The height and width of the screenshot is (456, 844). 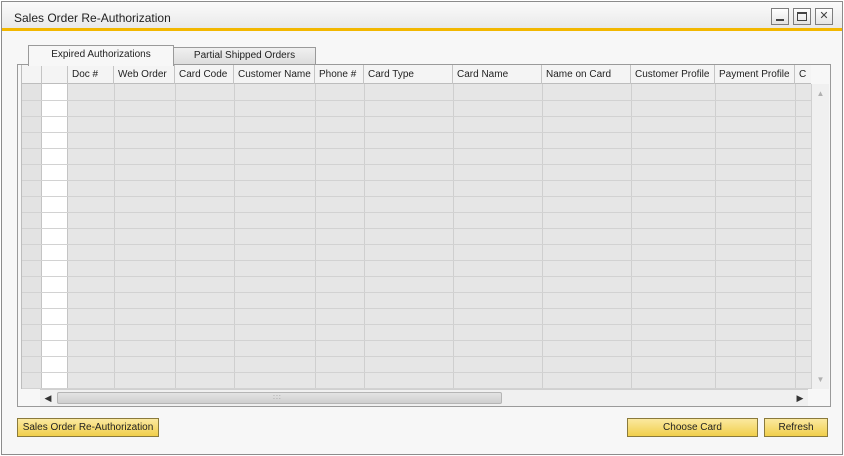 I want to click on sales-order-reauthorization-button: Sales Order Re-Authorization, so click(x=88, y=427).